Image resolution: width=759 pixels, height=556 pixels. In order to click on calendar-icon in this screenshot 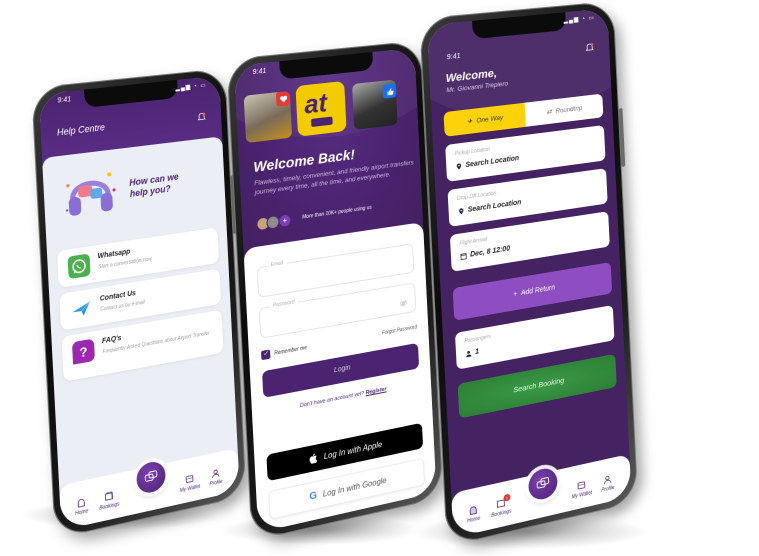, I will do `click(463, 256)`.